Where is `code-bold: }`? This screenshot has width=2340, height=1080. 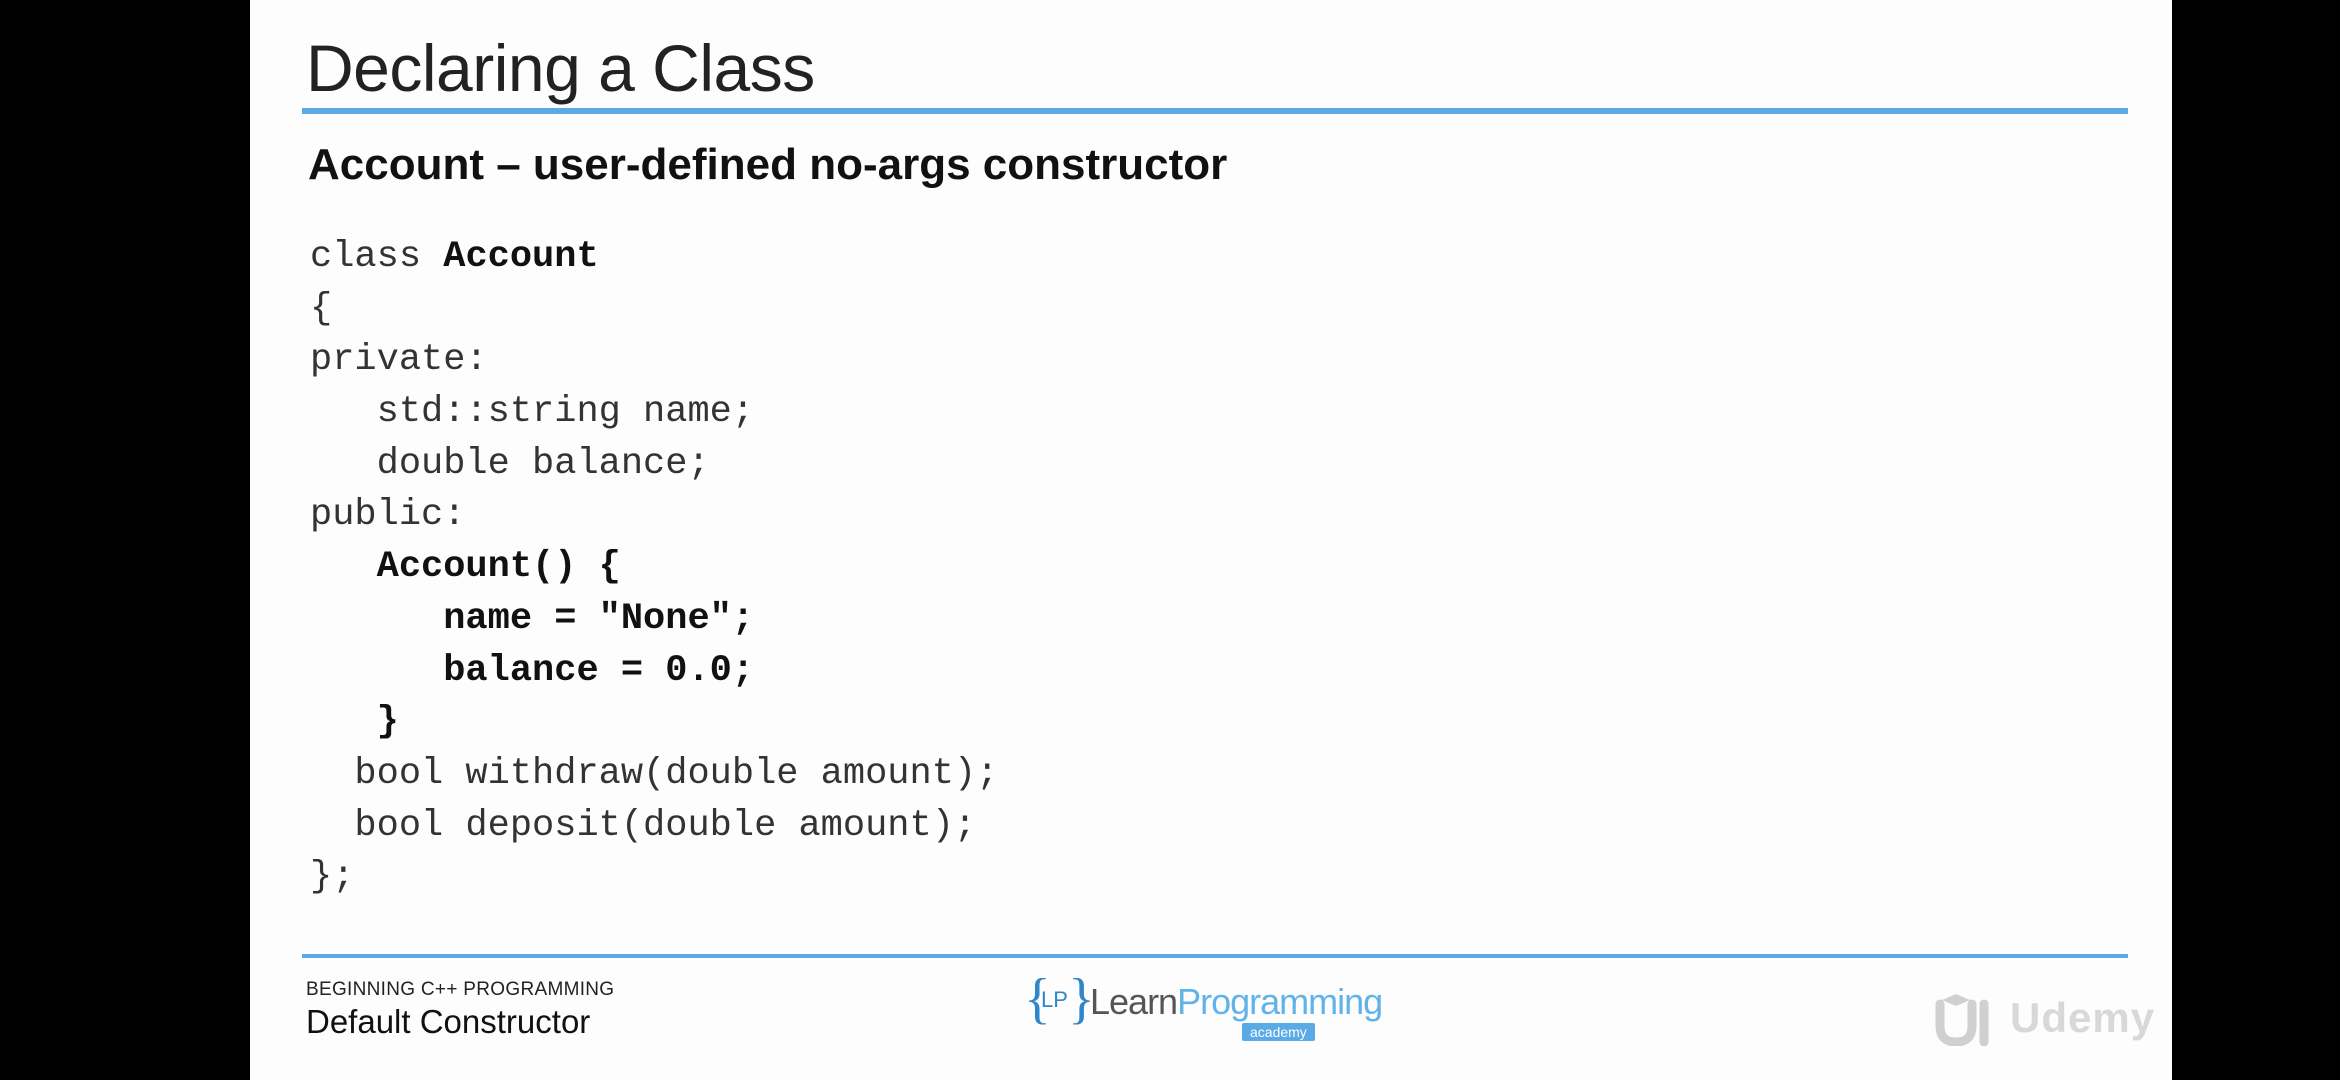 code-bold: } is located at coordinates (354, 722).